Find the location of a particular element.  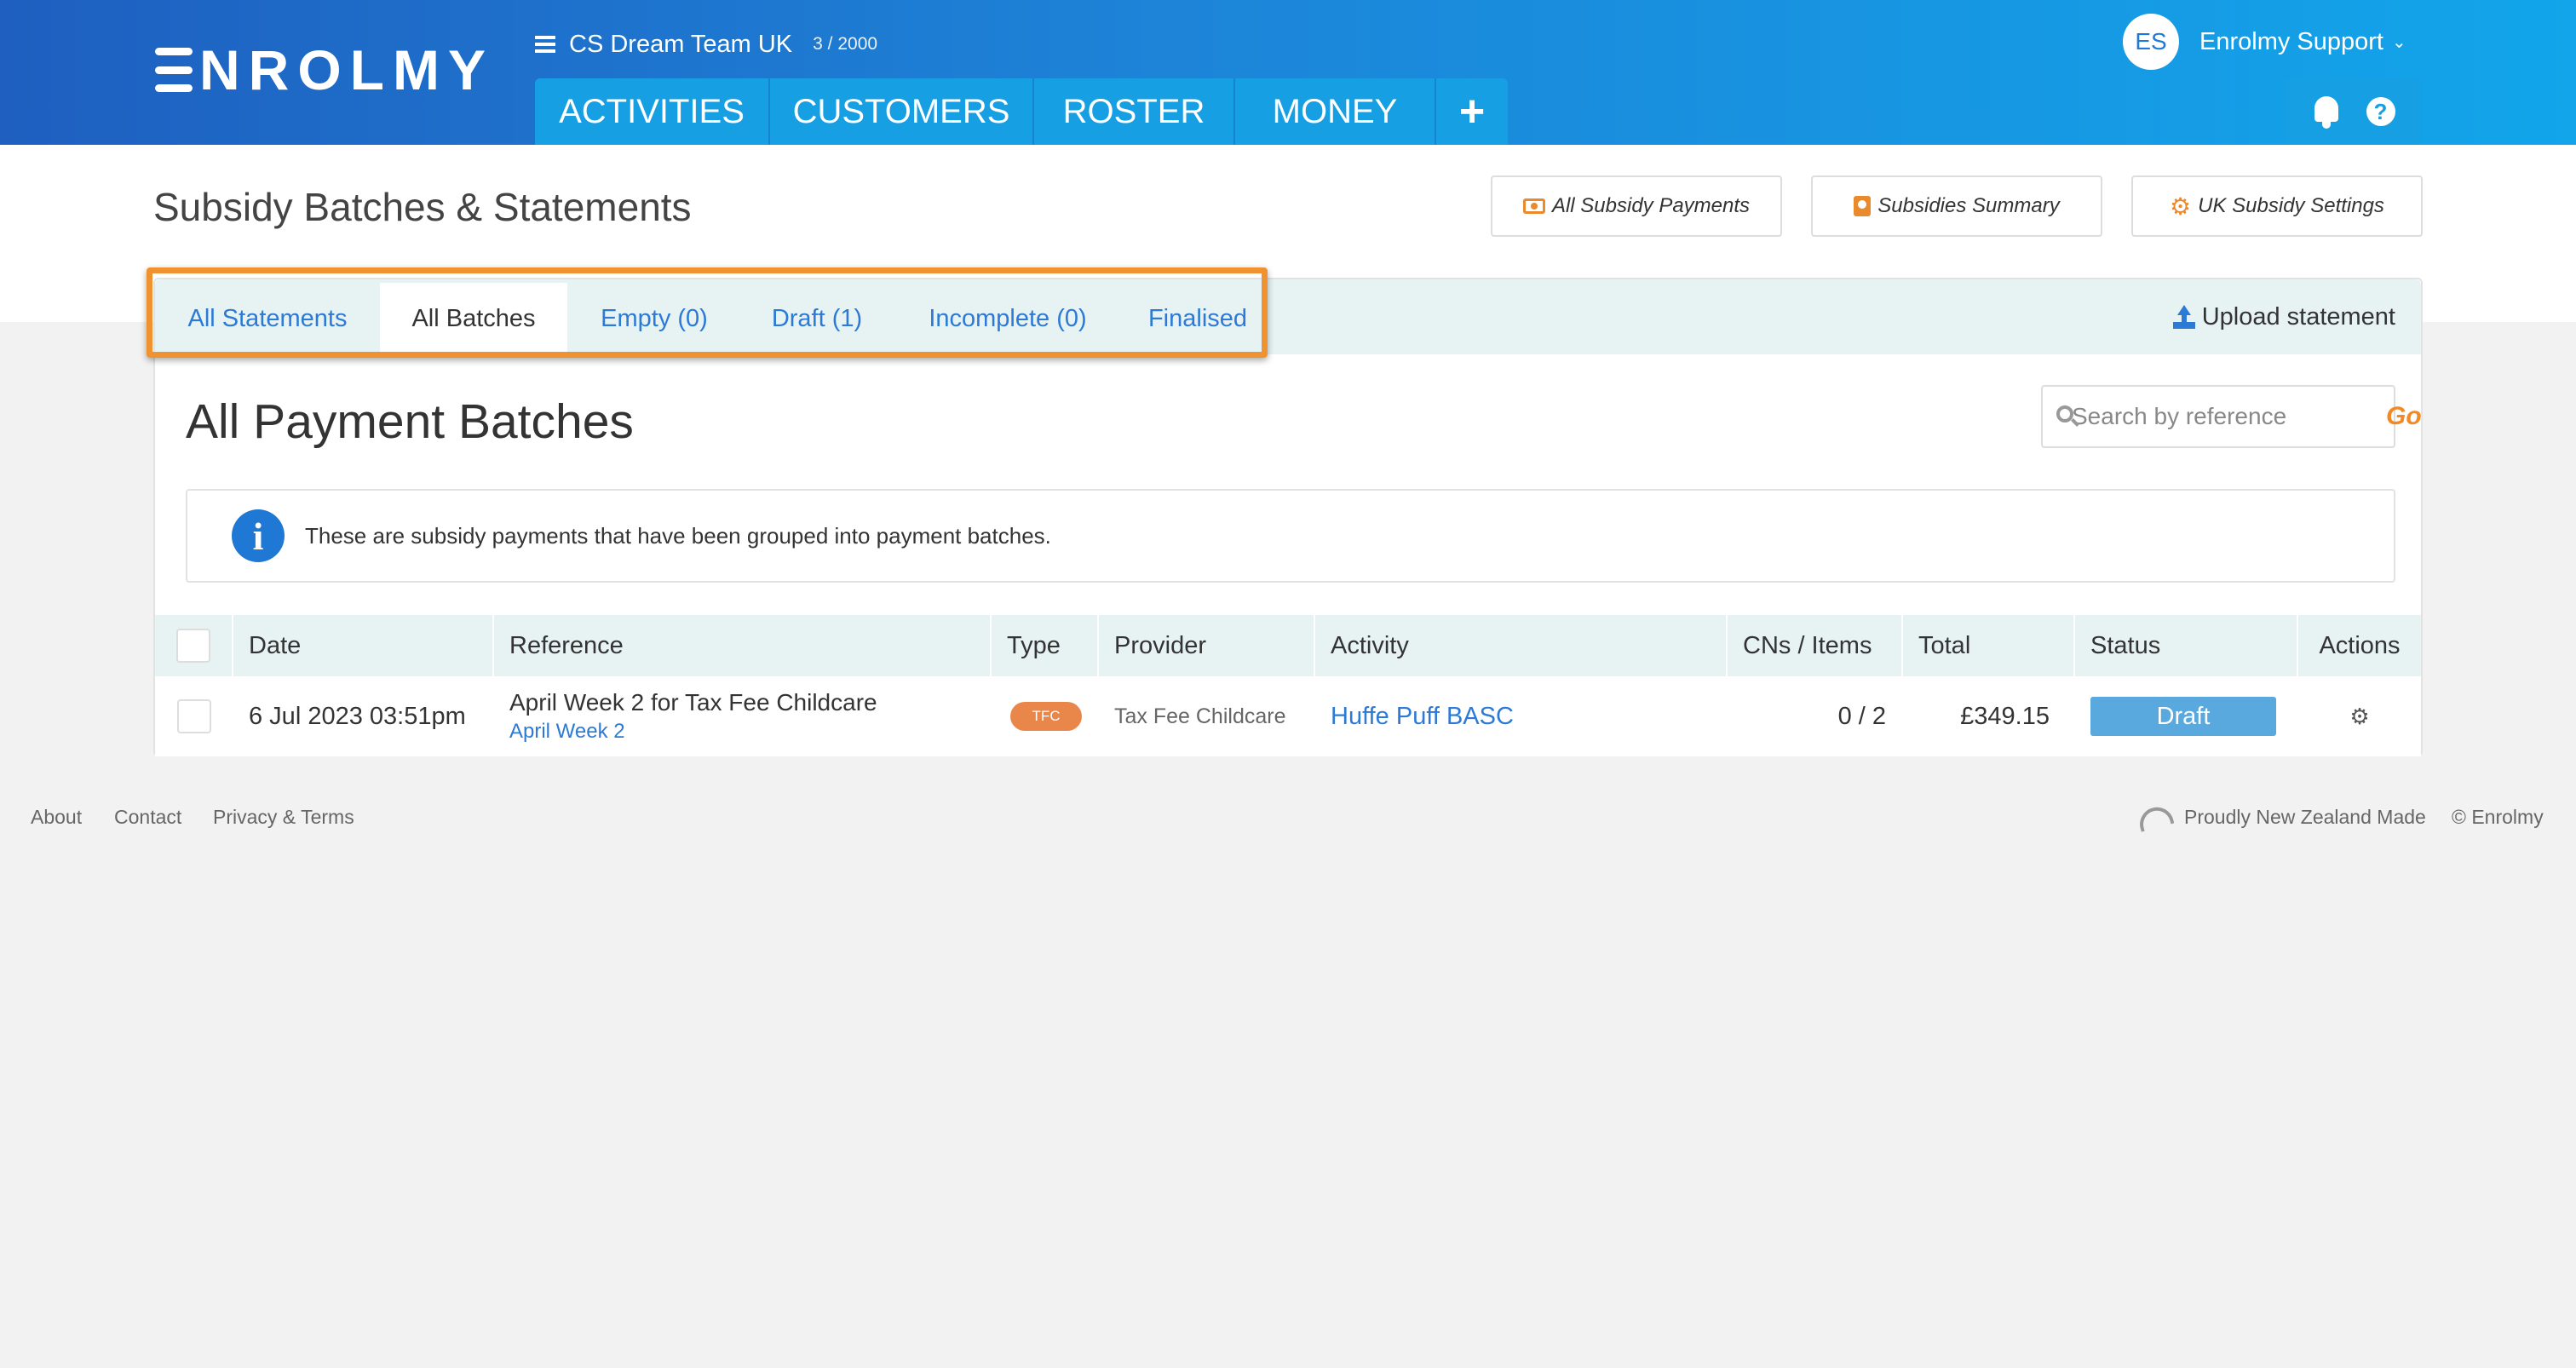

header-total: Total is located at coordinates (1989, 645).